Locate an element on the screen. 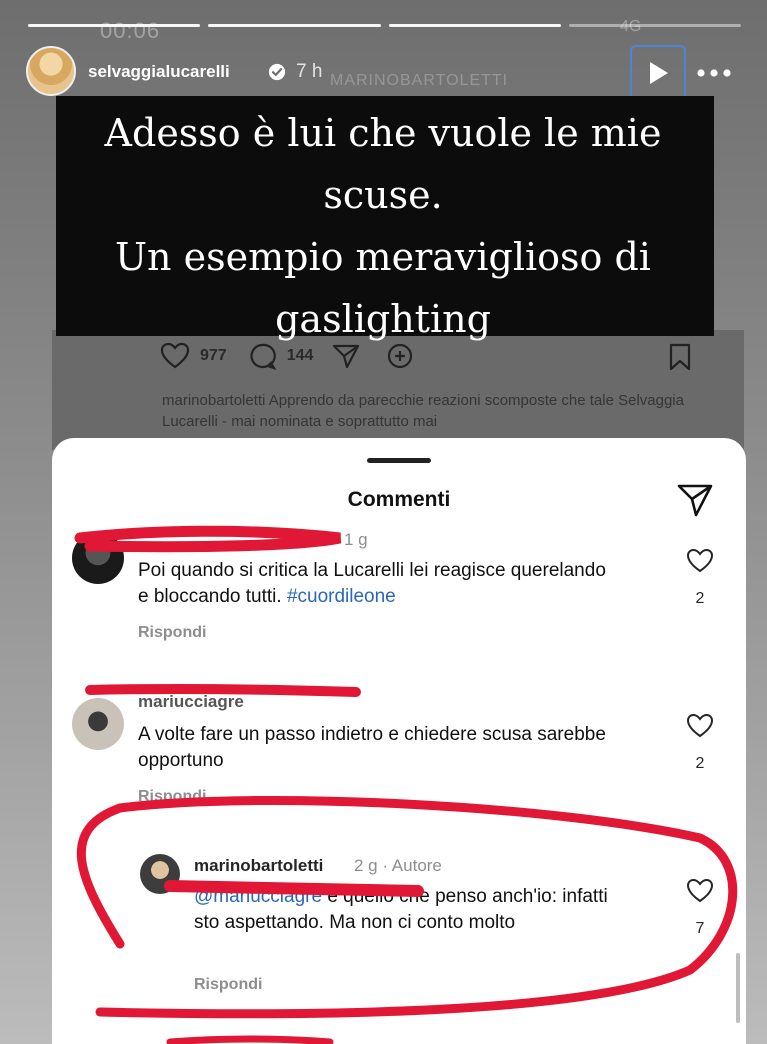 This screenshot has height=1044, width=767. more-options-button is located at coordinates (714, 73).